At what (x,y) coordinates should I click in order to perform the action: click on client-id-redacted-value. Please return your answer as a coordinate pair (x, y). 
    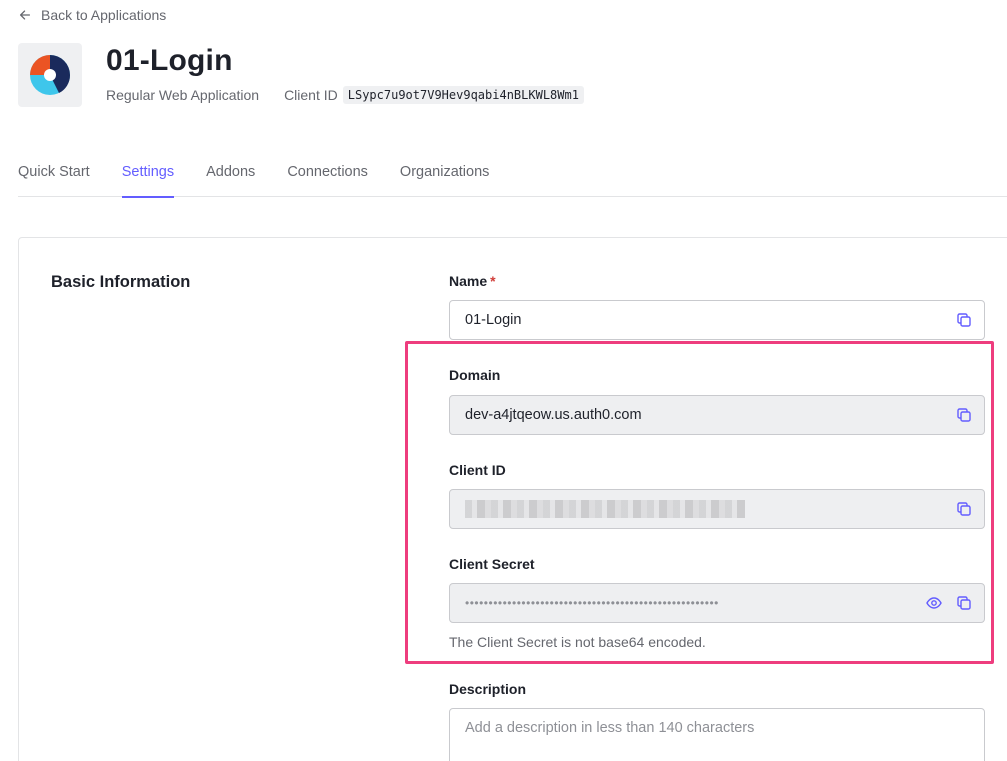
    Looking at the image, I should click on (709, 509).